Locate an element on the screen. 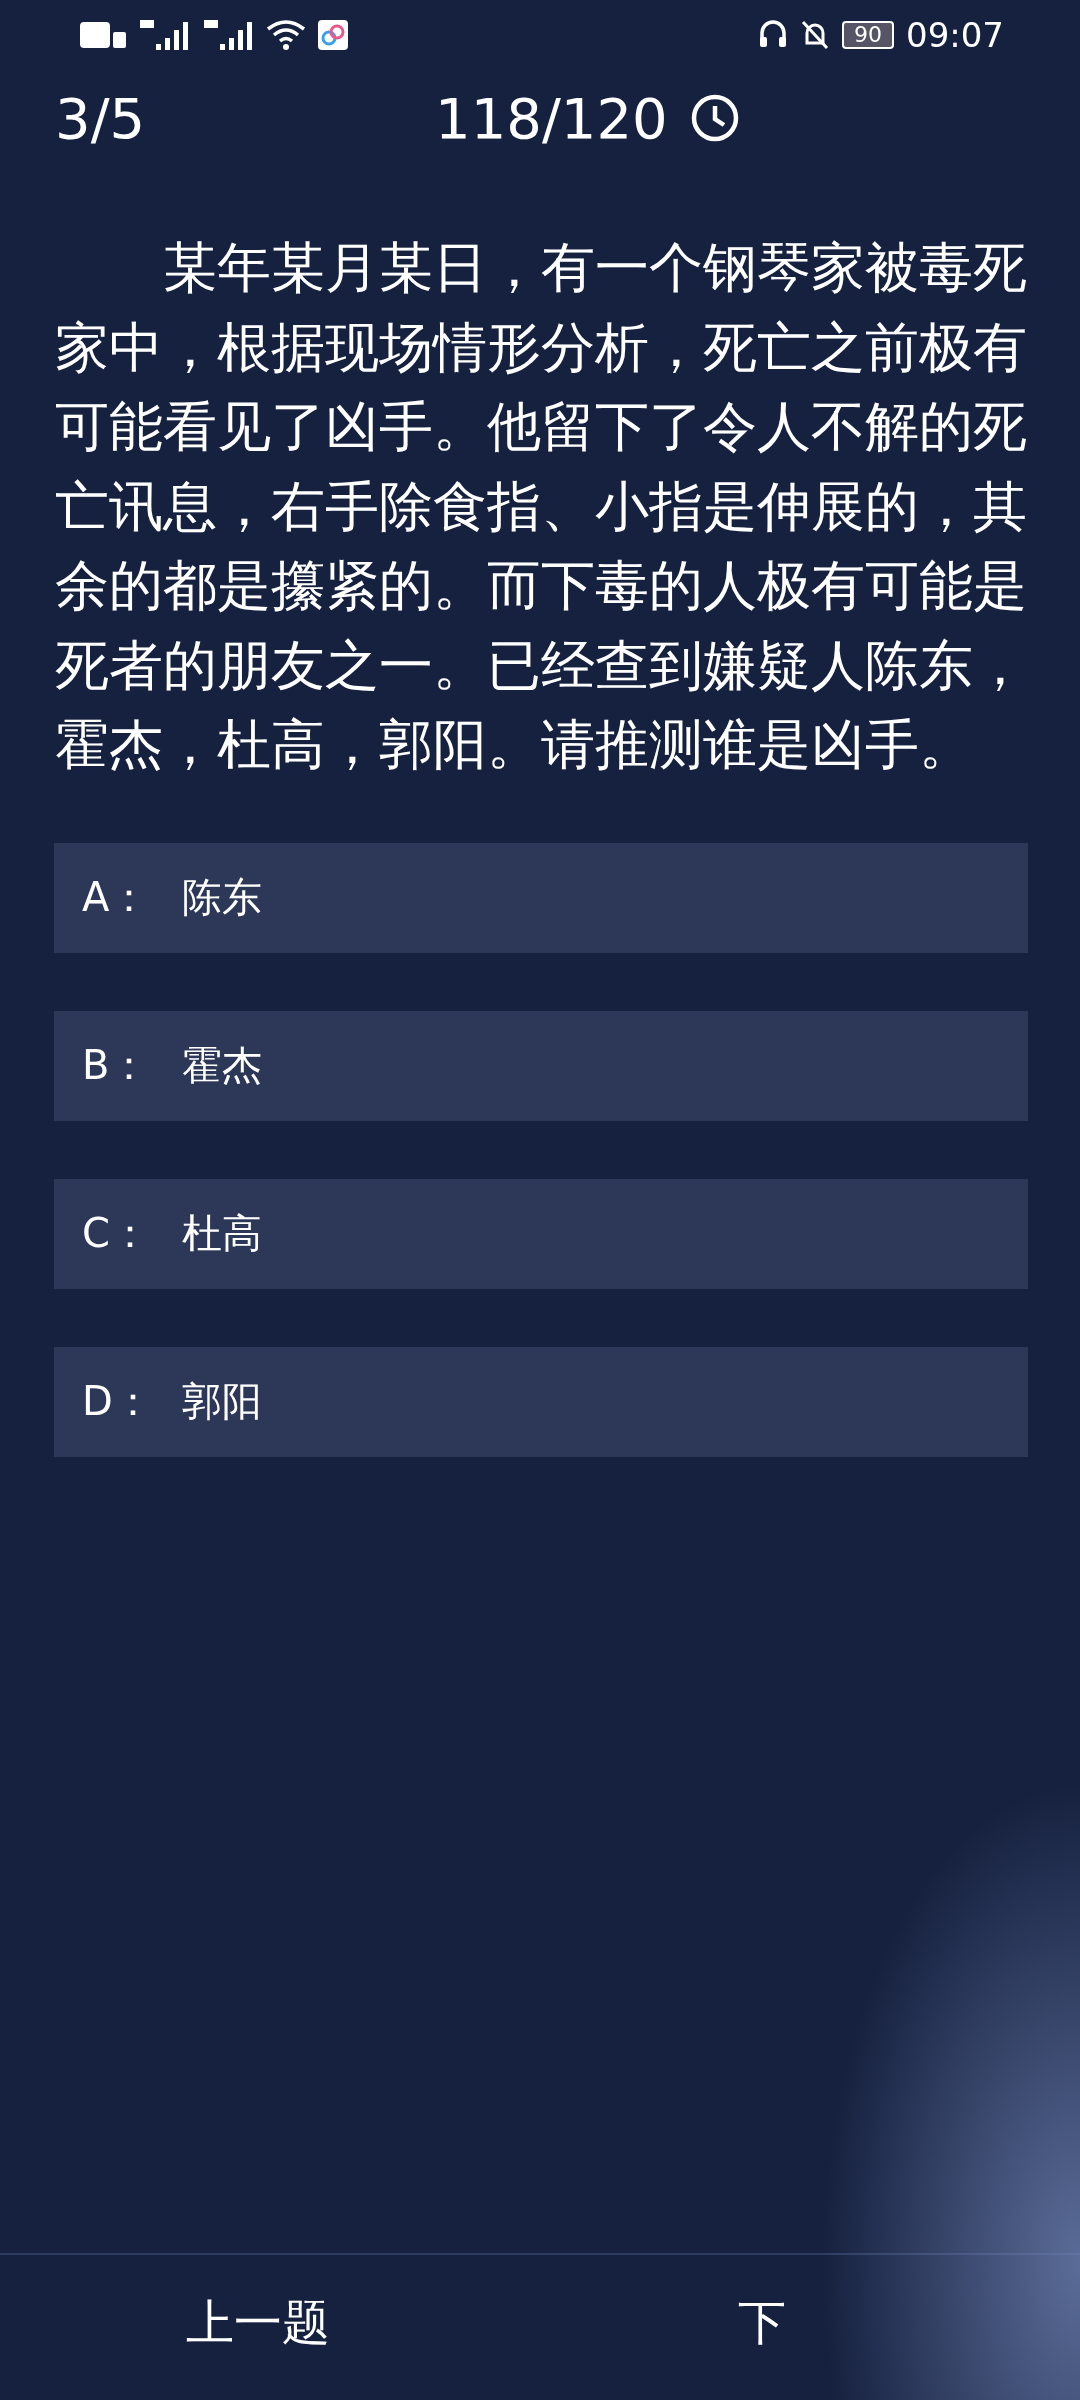 The height and width of the screenshot is (2400, 1080). answer-option: A： 陈东 is located at coordinates (541, 897).